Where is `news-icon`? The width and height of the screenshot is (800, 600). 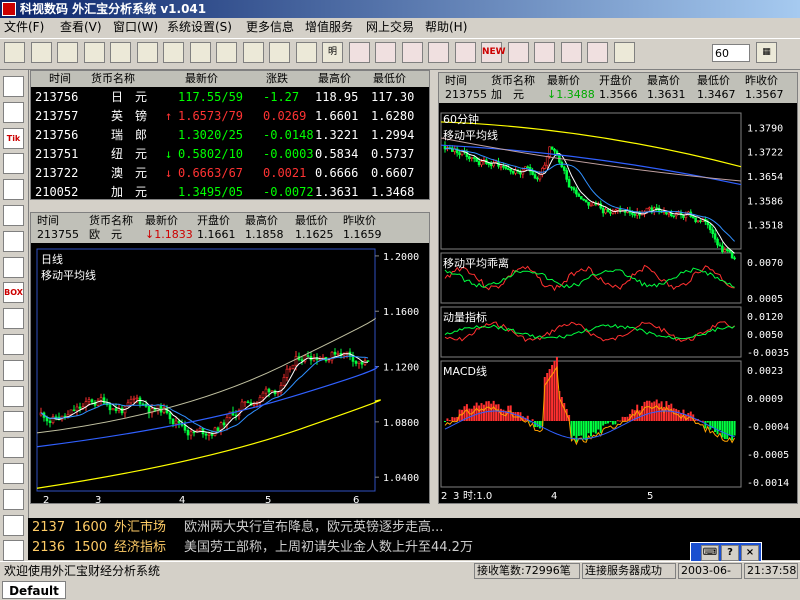 news-icon is located at coordinates (359, 52).